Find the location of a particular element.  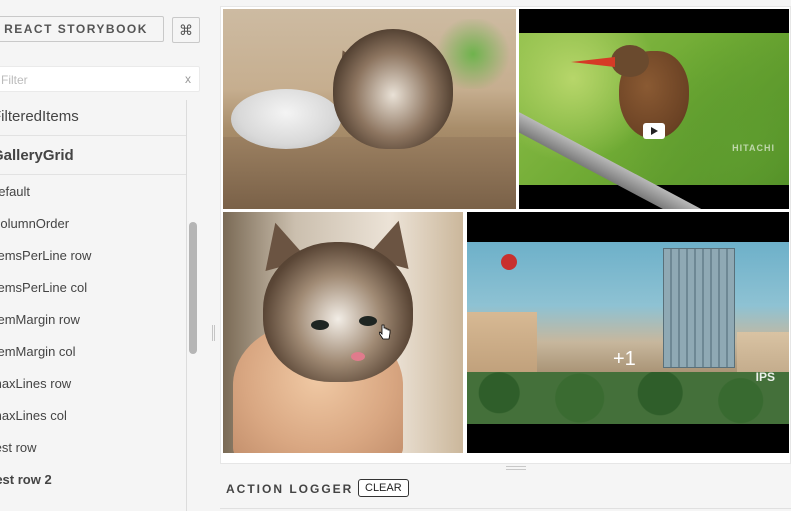

kitten-nose is located at coordinates (358, 356).